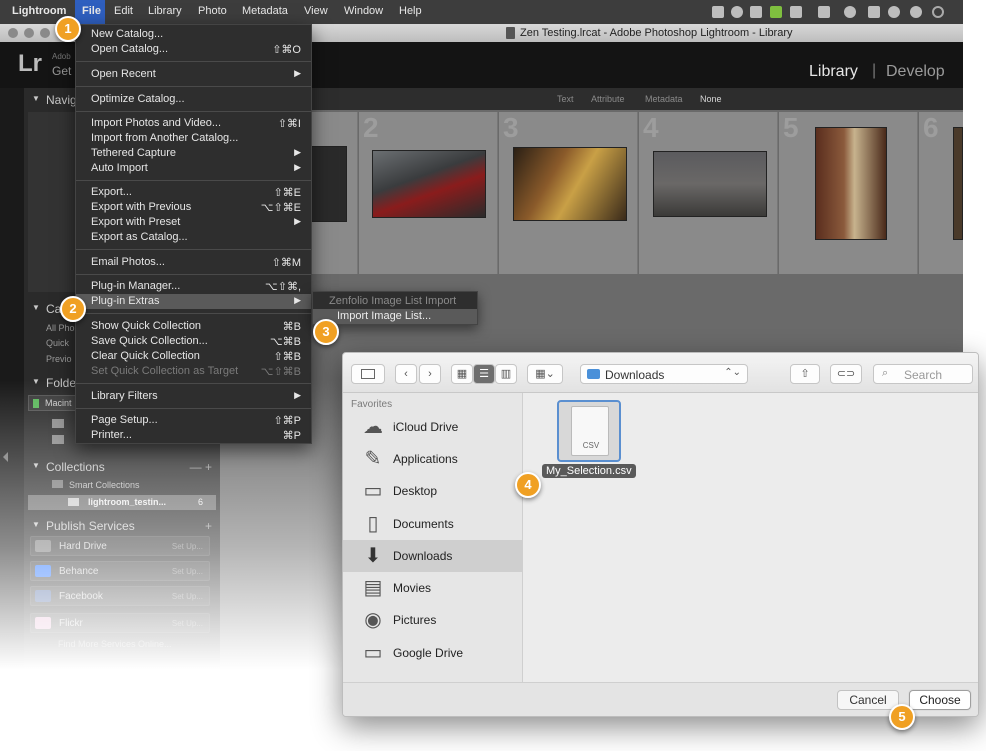 Image resolution: width=986 pixels, height=751 pixels. What do you see at coordinates (193, 262) in the screenshot?
I see `menu-item-email-photos: Email Photos... ⇧⌘M` at bounding box center [193, 262].